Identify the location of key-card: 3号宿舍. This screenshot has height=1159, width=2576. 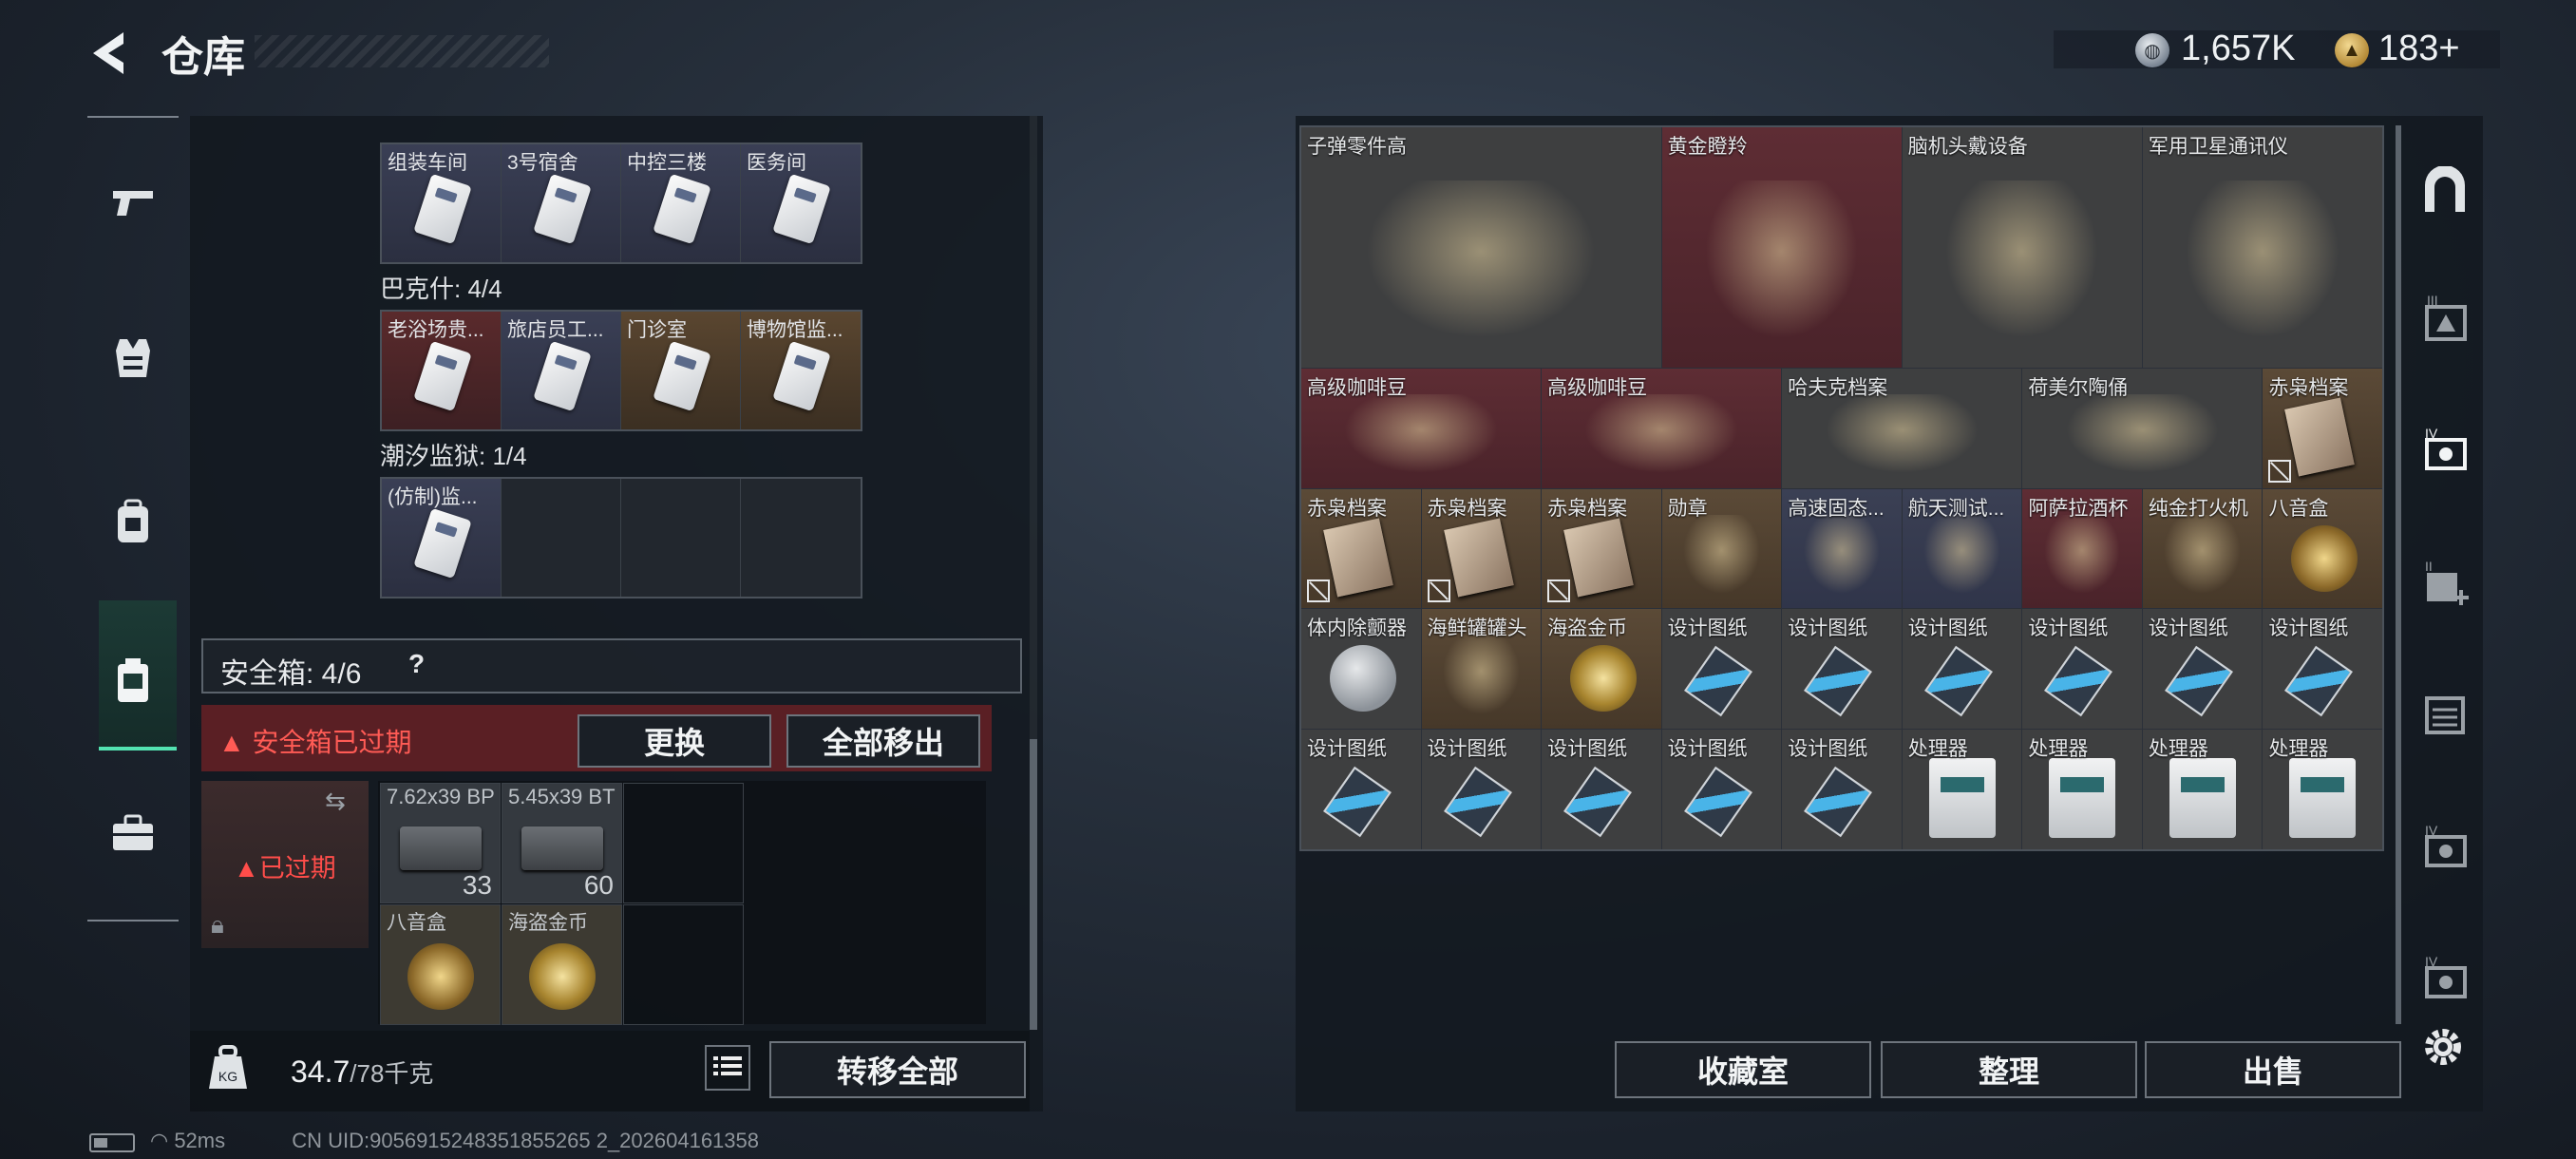
(561, 203).